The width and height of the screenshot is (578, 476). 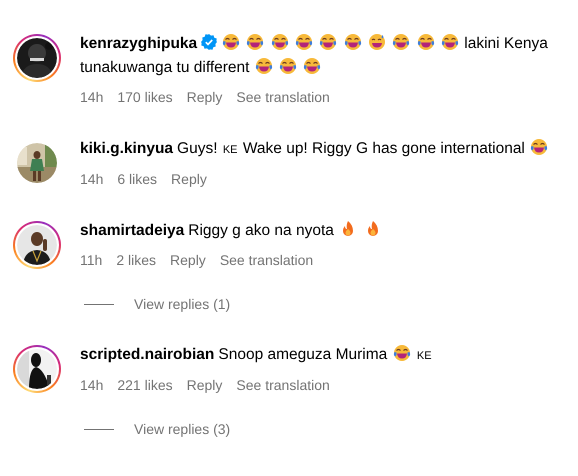 I want to click on likes-count: 221 likes, so click(x=145, y=385).